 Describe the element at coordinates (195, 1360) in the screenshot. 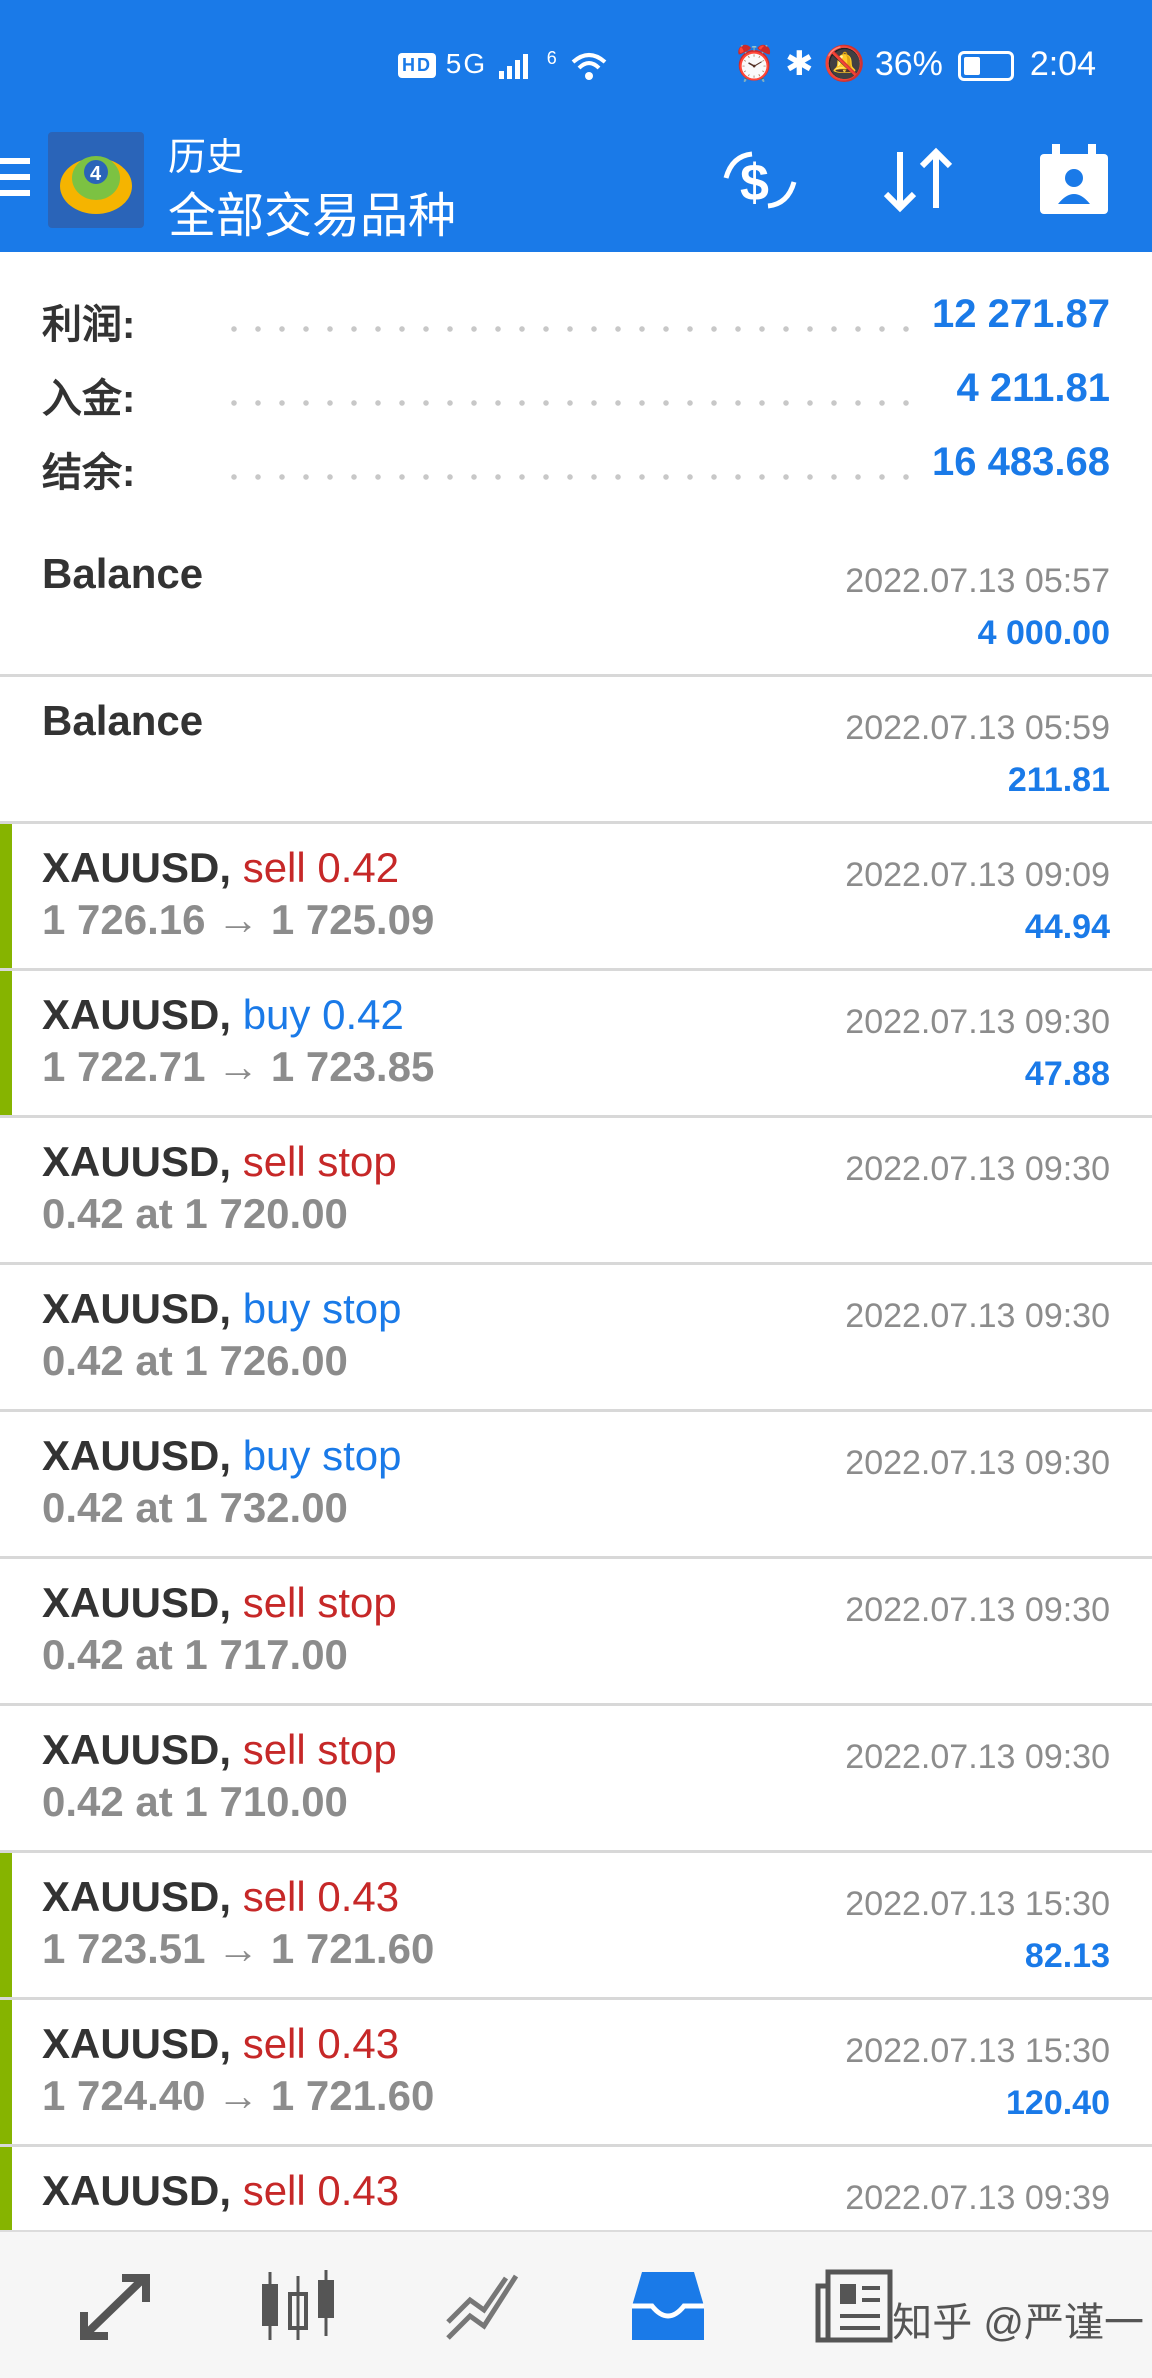

I see `row-detail: 0.42 at 1 726.00` at that location.